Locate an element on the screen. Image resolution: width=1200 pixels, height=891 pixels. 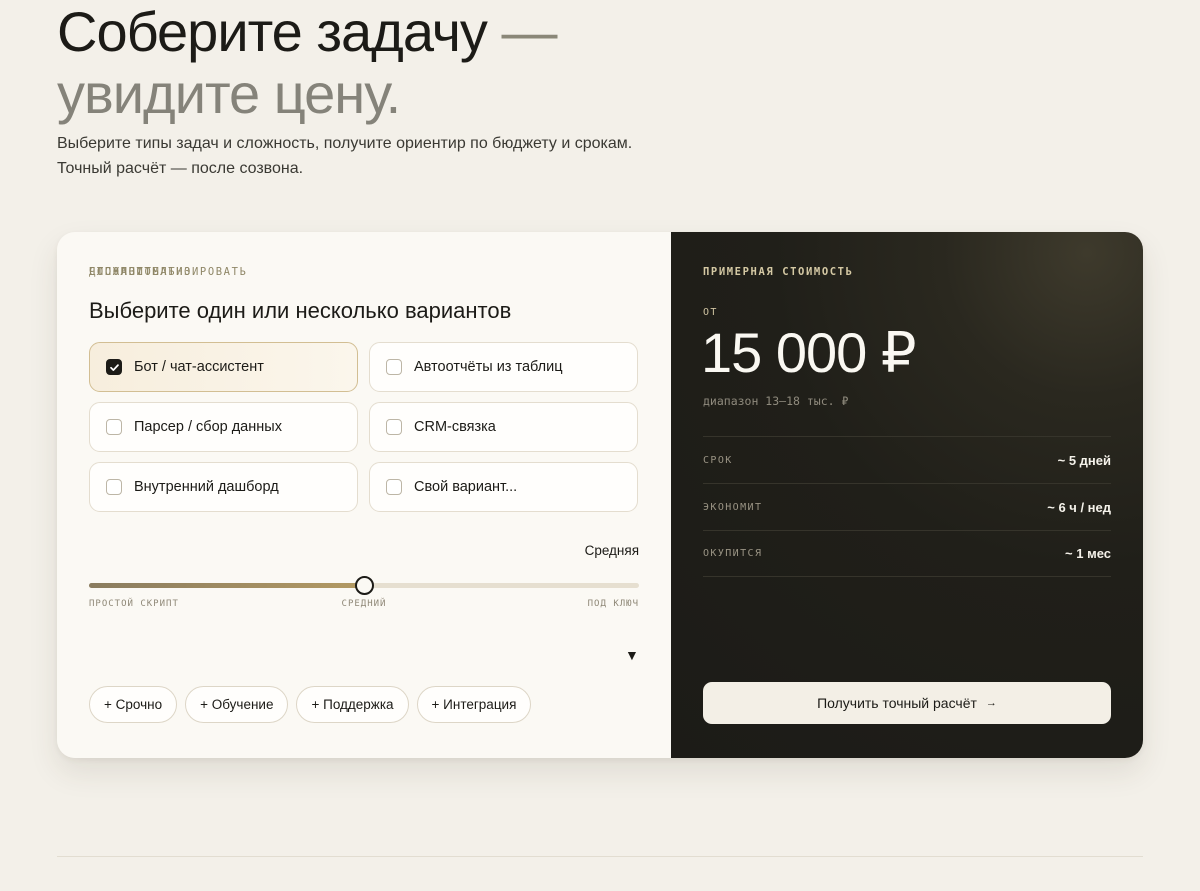
extras-label: ДОПОЛНИТЕЛЬНО is located at coordinates (140, 272).